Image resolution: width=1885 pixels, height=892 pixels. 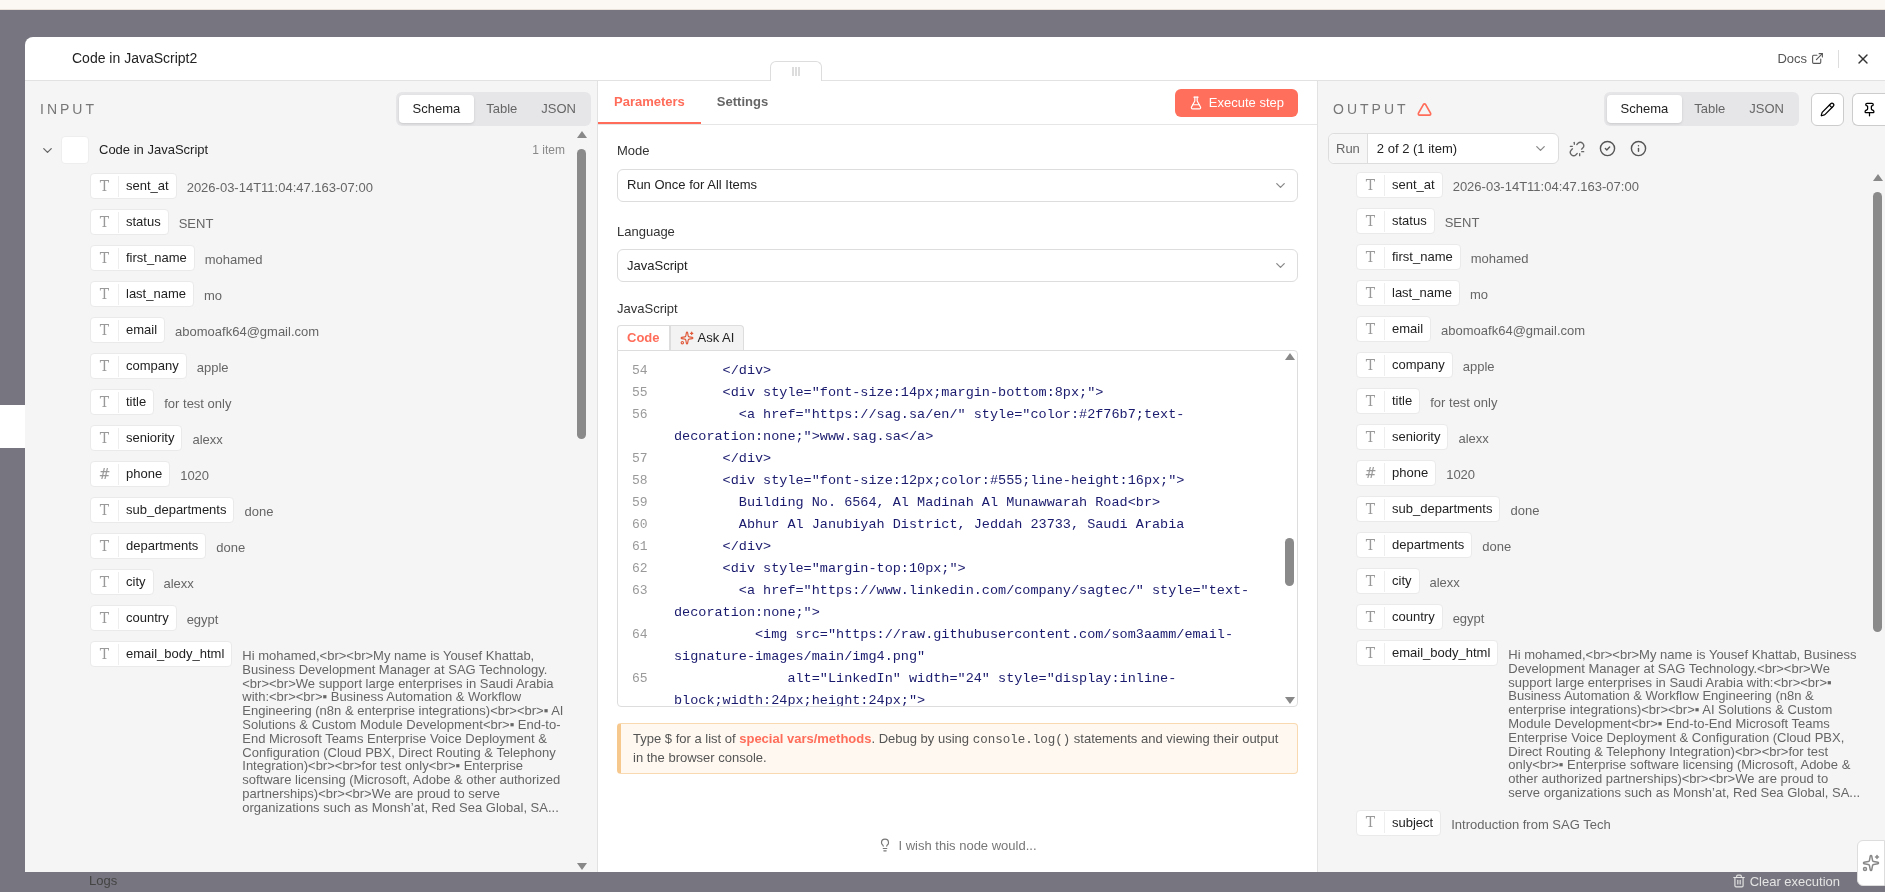 What do you see at coordinates (961, 414) in the screenshot?
I see `code-line: <a href="https://sag.sa/en/" style="color:#2f76b7;text-` at bounding box center [961, 414].